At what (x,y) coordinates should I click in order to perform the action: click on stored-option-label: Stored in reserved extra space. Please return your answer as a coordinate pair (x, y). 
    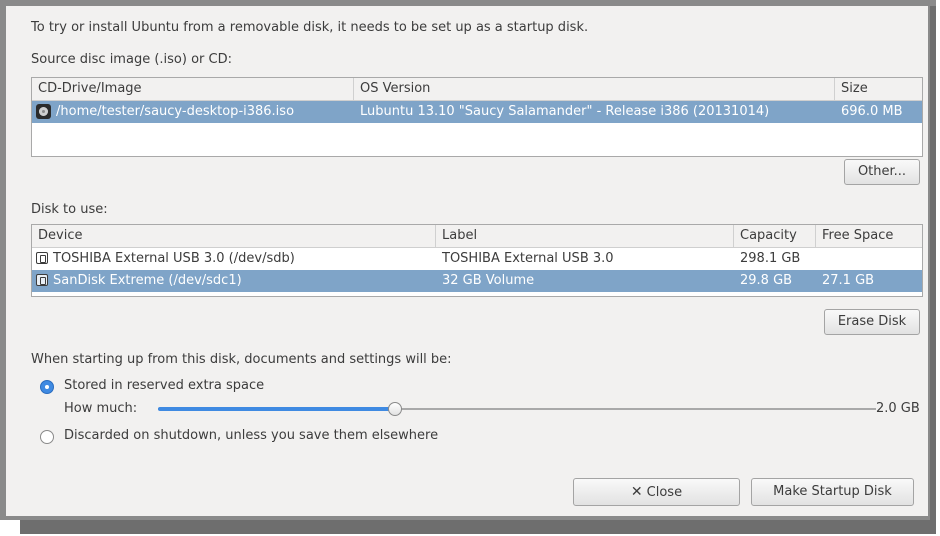
    Looking at the image, I should click on (164, 385).